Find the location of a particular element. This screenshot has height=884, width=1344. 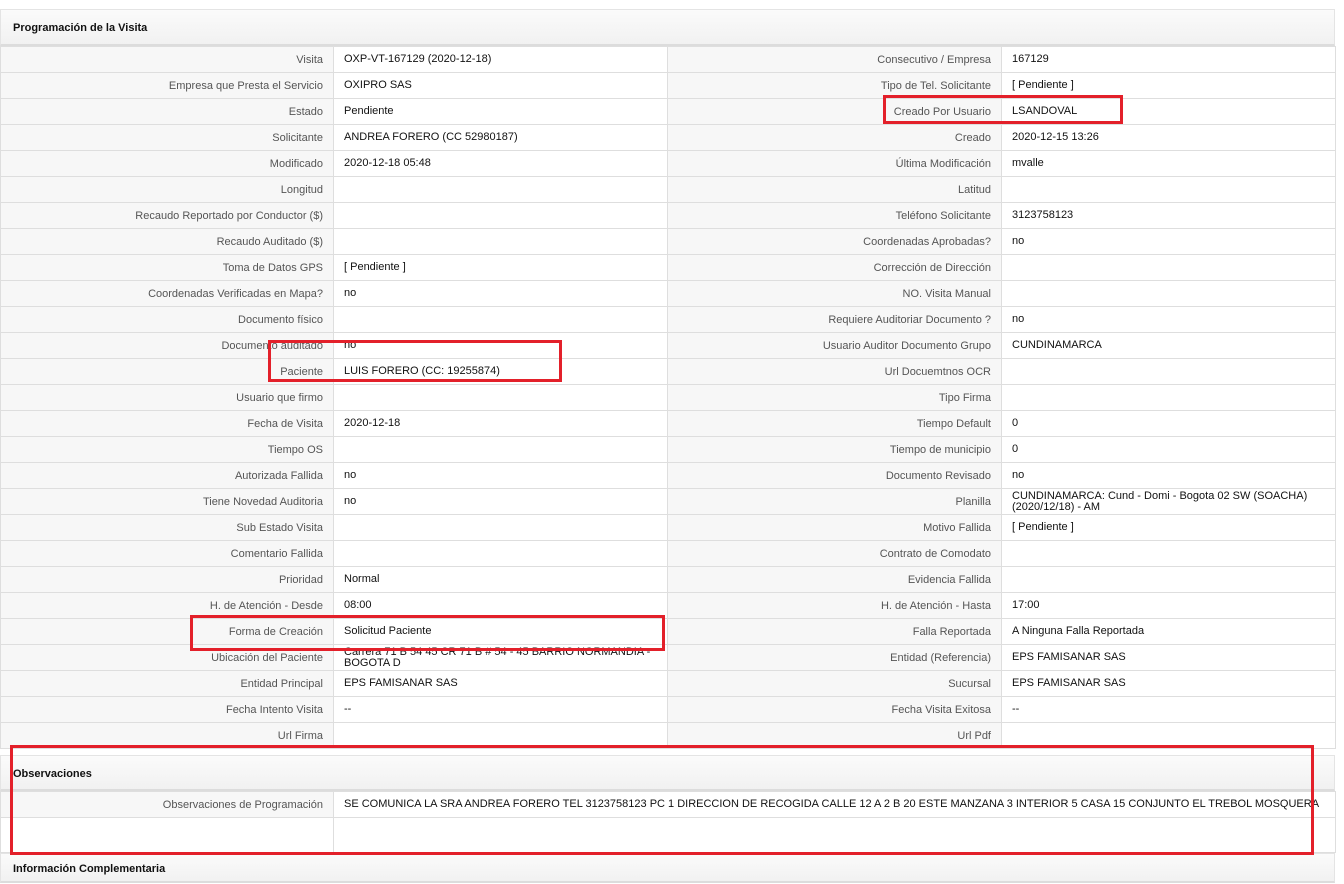

field-label: Última Modificación is located at coordinates (834, 163).